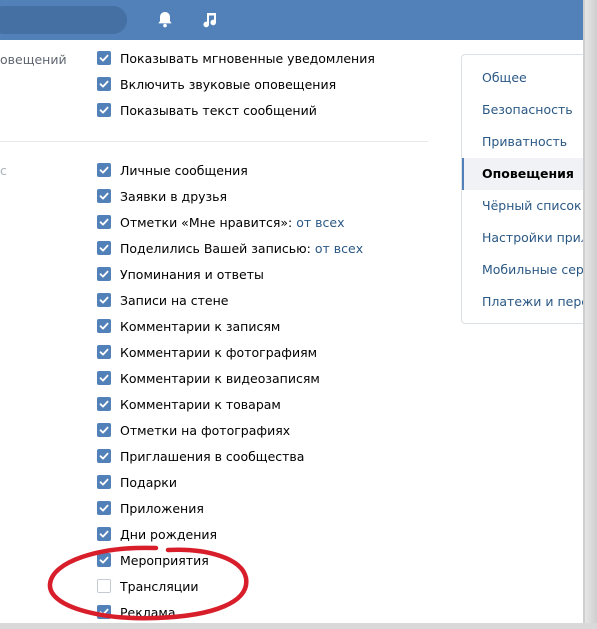 This screenshot has height=629, width=597. I want to click on option-row: Записи на стене, so click(162, 300).